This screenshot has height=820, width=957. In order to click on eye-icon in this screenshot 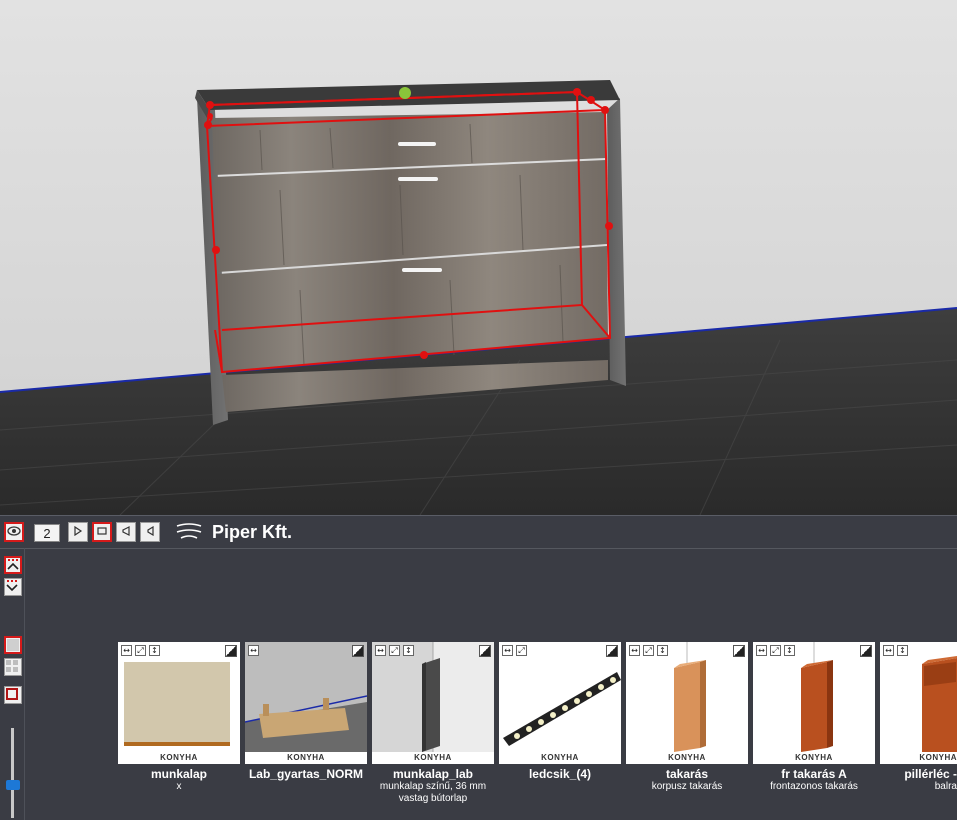, I will do `click(14, 532)`.